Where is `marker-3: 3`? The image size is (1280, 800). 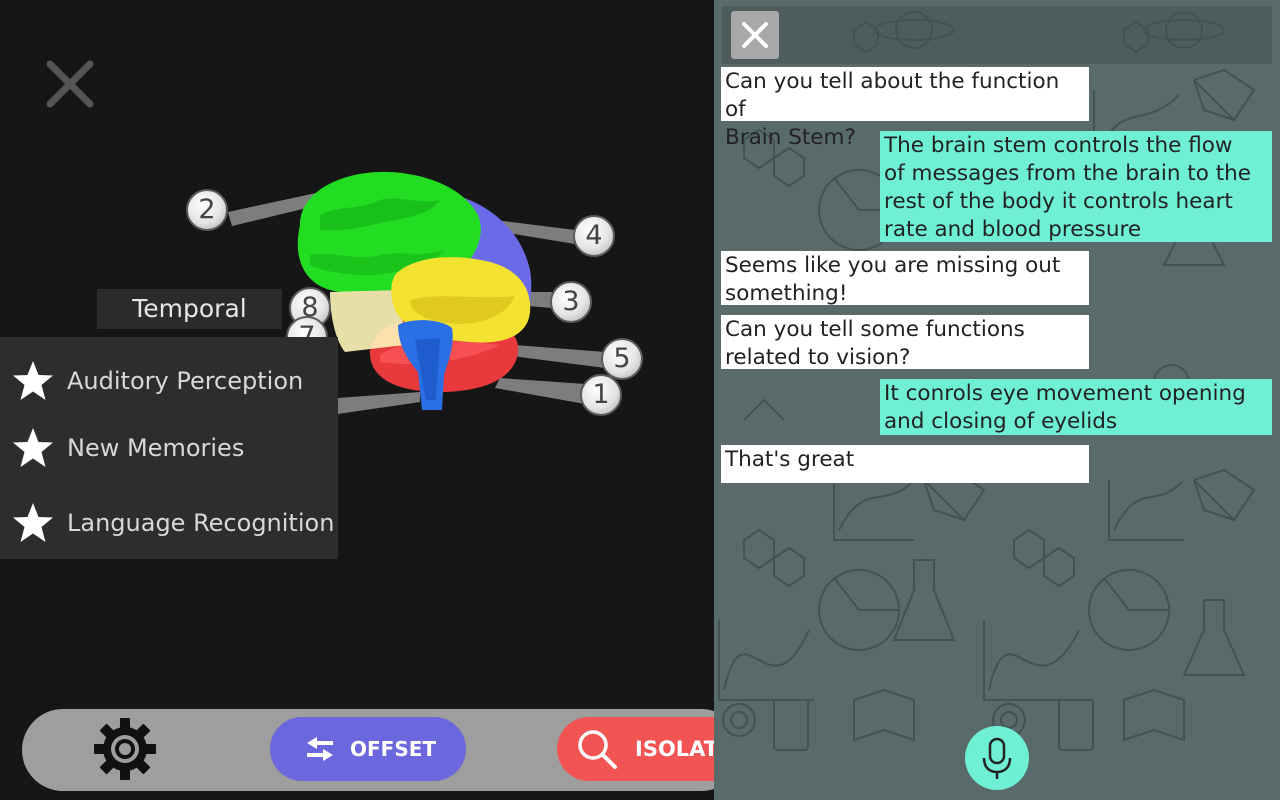
marker-3: 3 is located at coordinates (571, 302).